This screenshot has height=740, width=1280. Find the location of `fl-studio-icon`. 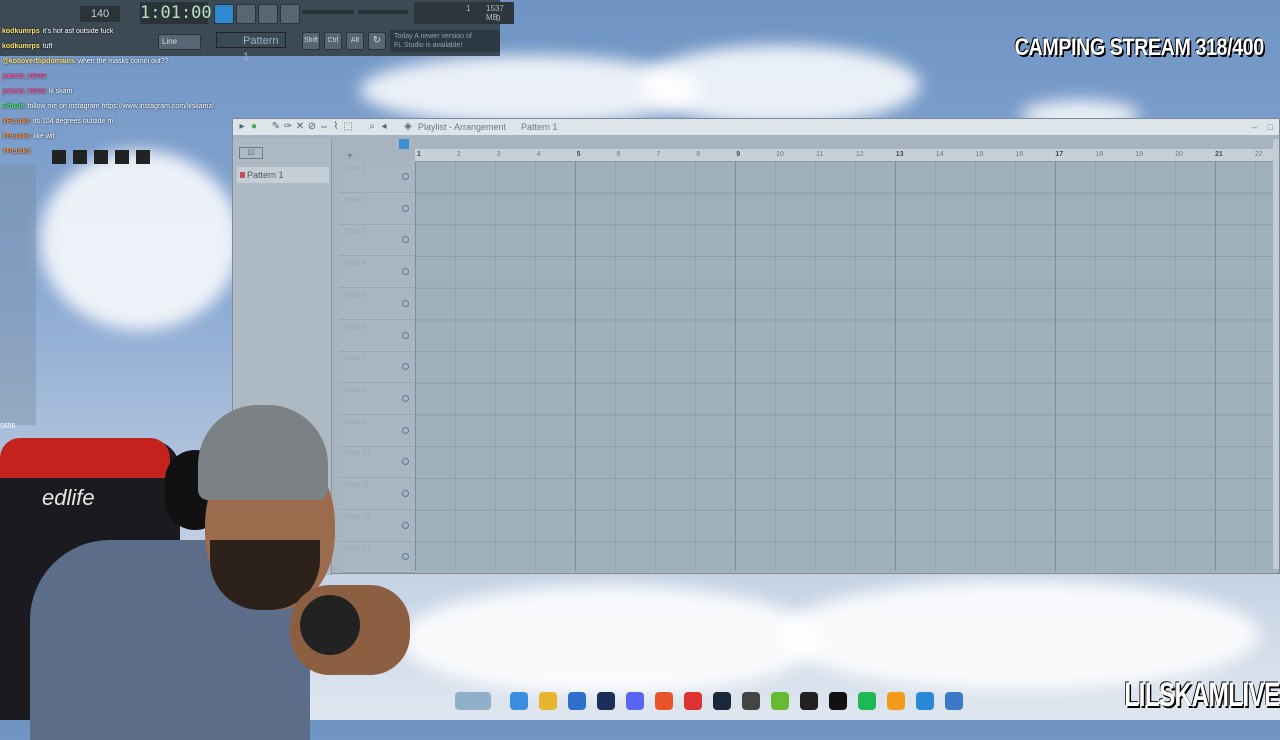

fl-studio-icon is located at coordinates (896, 701).